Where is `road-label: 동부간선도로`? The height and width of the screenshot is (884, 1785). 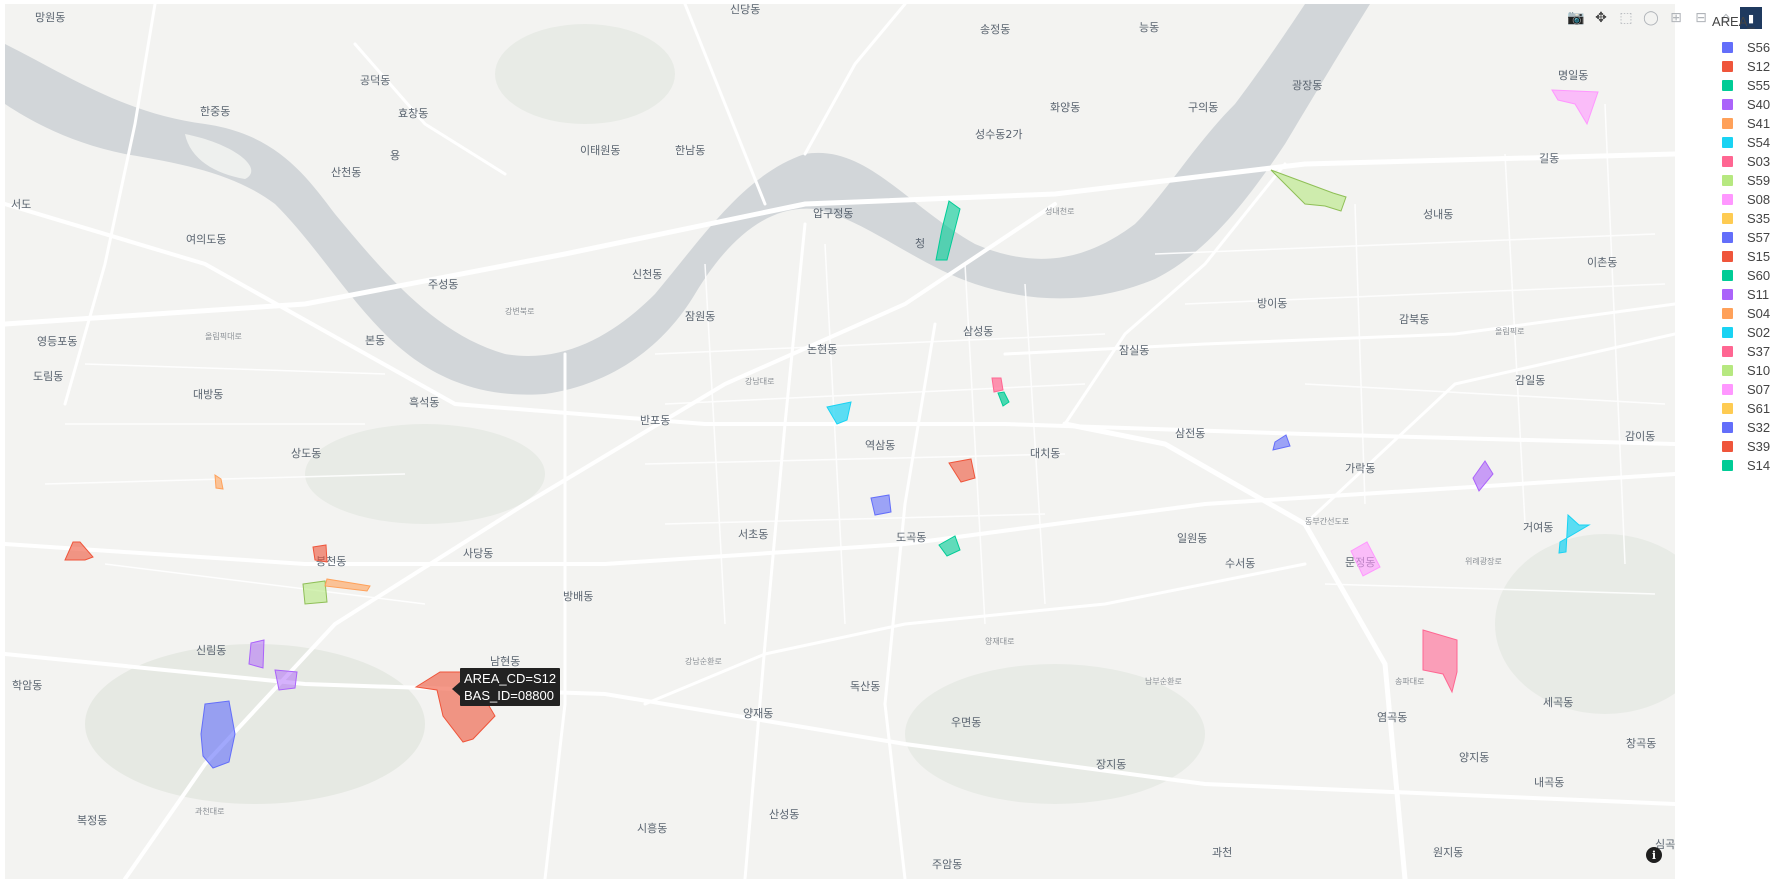 road-label: 동부간선도로 is located at coordinates (1327, 521).